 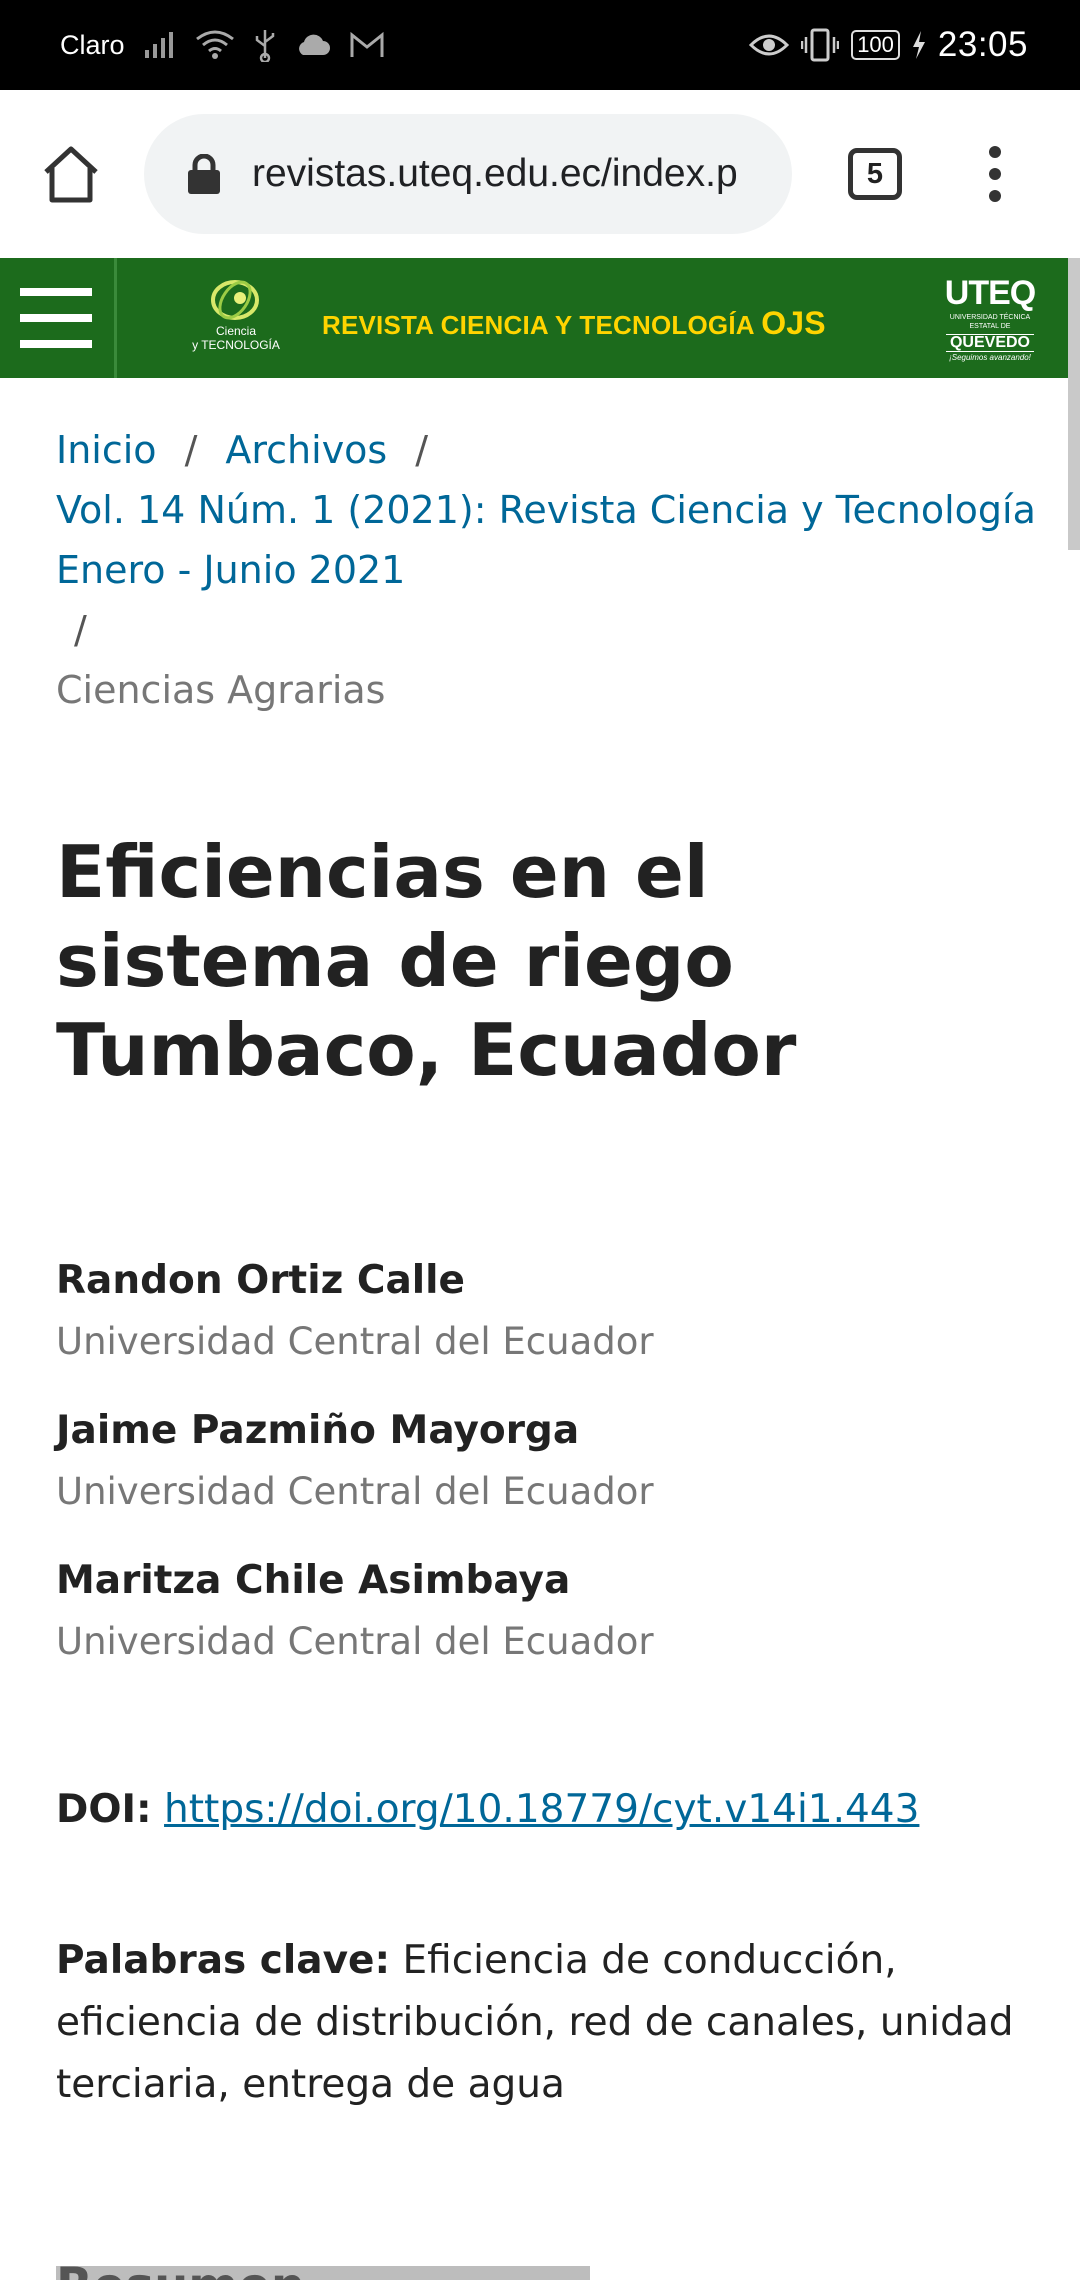 What do you see at coordinates (875, 45) in the screenshot?
I see `battery-icon: 100` at bounding box center [875, 45].